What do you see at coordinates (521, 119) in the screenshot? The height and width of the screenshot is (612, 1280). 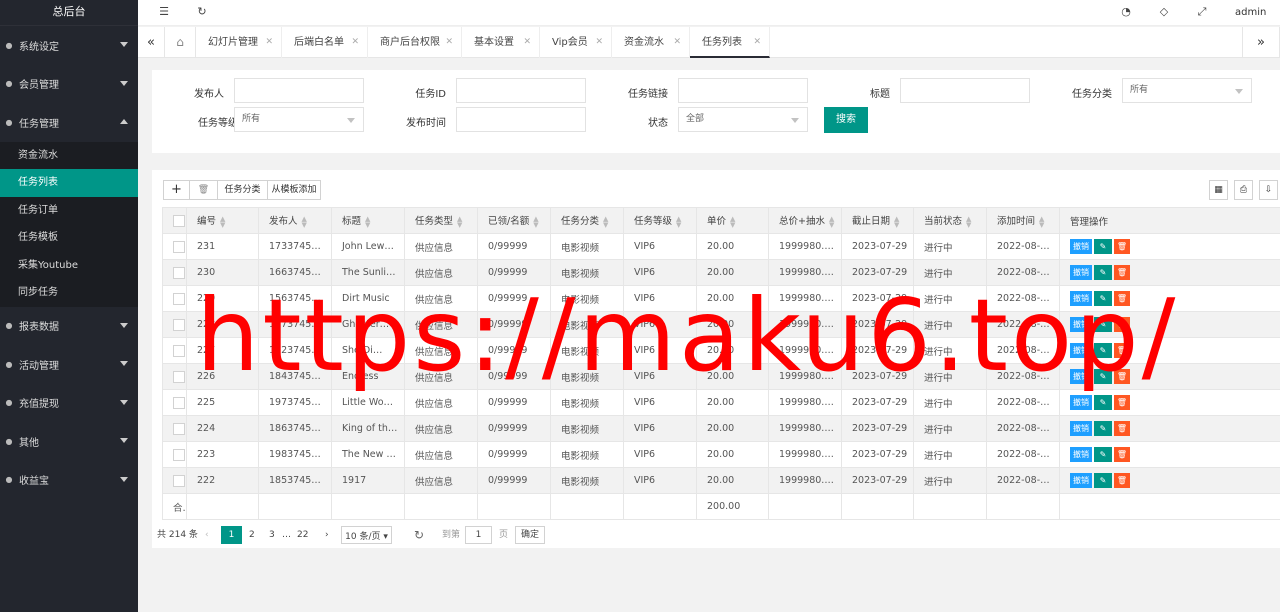 I see `publish-time-input` at bounding box center [521, 119].